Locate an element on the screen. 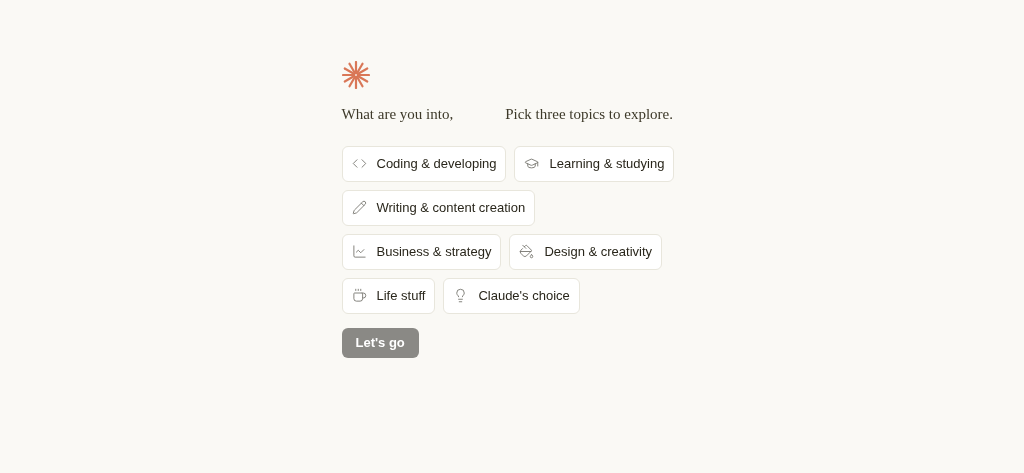  line-chart-icon is located at coordinates (359, 251).